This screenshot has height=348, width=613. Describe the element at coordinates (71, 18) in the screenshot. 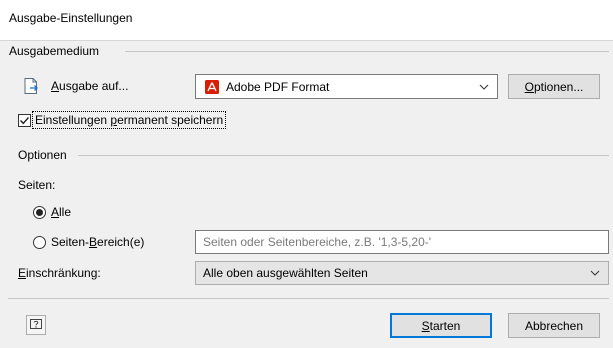

I see `window-title: Ausgabe-Einstellungen` at that location.